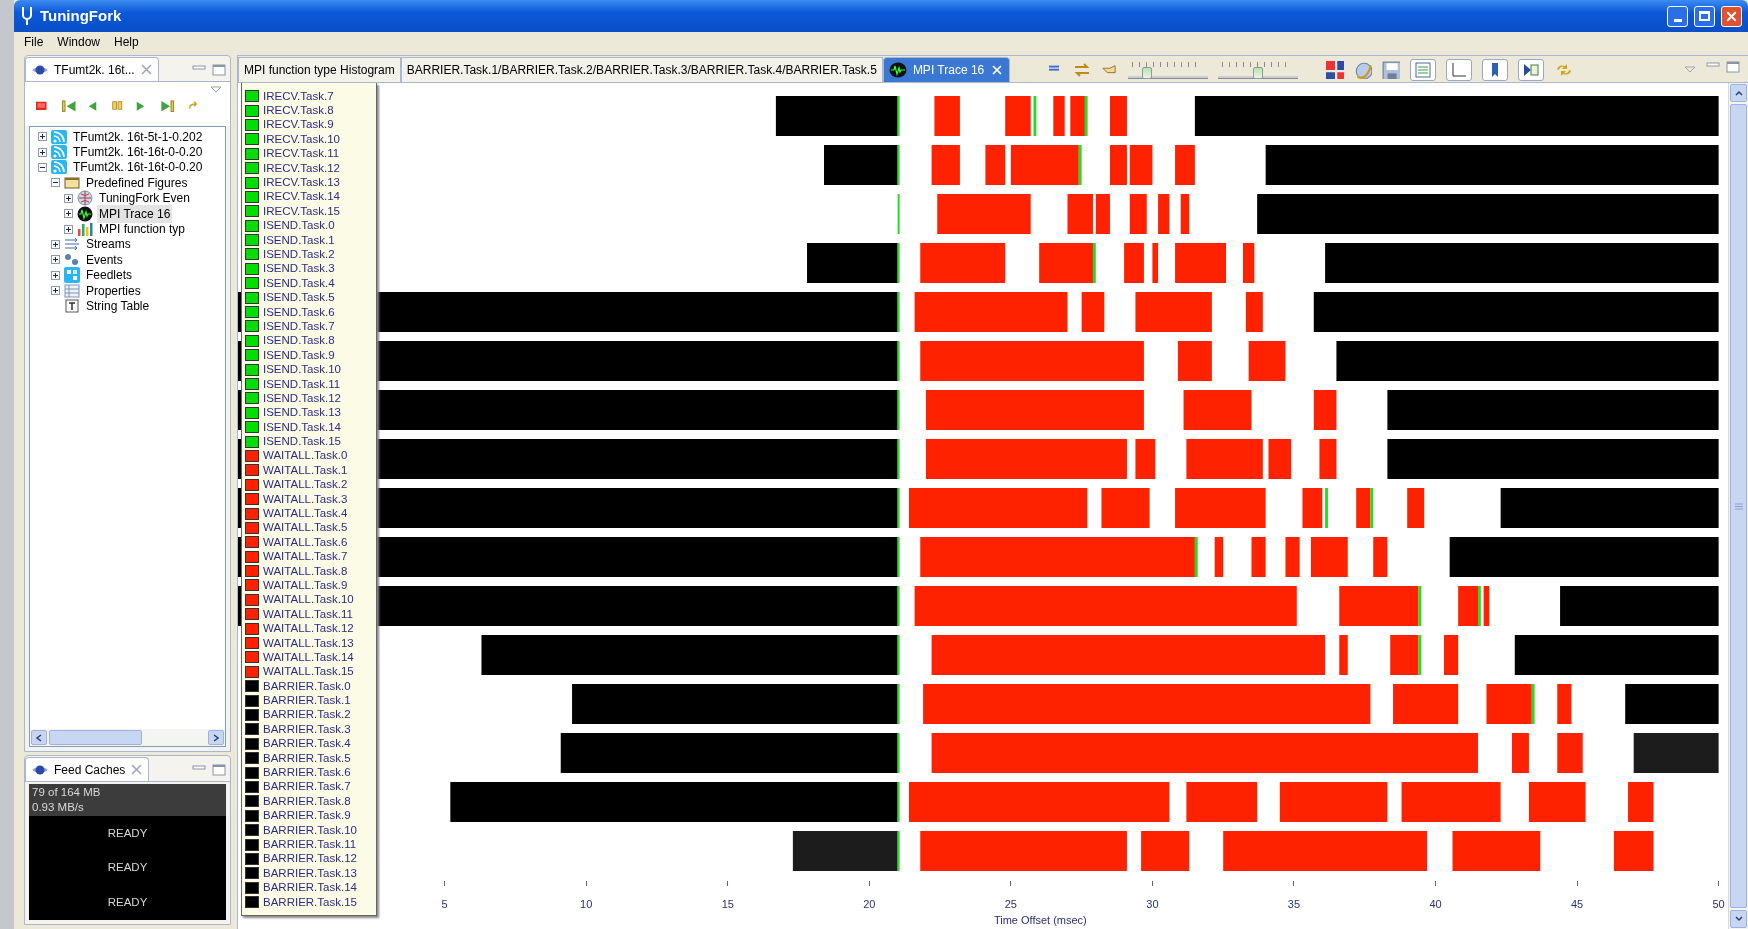 This screenshot has height=929, width=1748. I want to click on legend-label: BARRIER.Task.4, so click(307, 744).